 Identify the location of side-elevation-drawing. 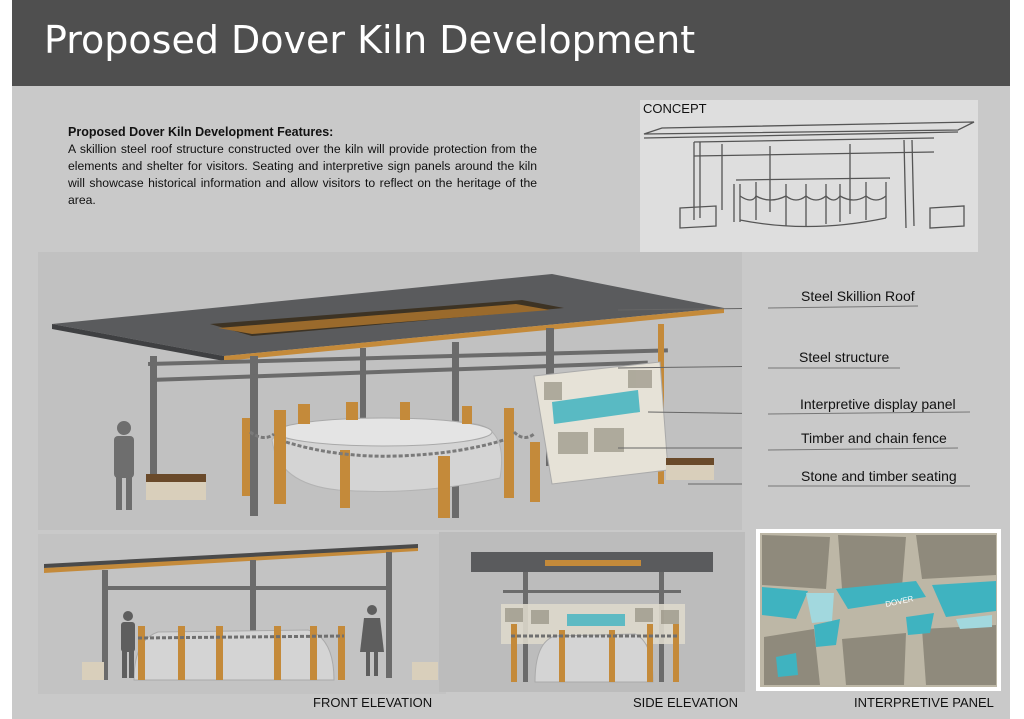
(592, 617).